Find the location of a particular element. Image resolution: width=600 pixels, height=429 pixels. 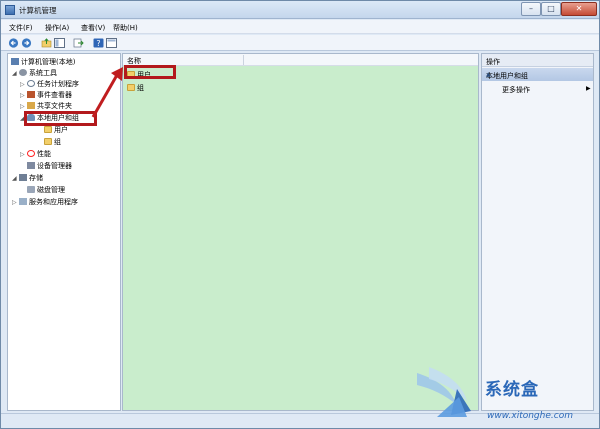

show-hide-tree-icon is located at coordinates (59, 43).